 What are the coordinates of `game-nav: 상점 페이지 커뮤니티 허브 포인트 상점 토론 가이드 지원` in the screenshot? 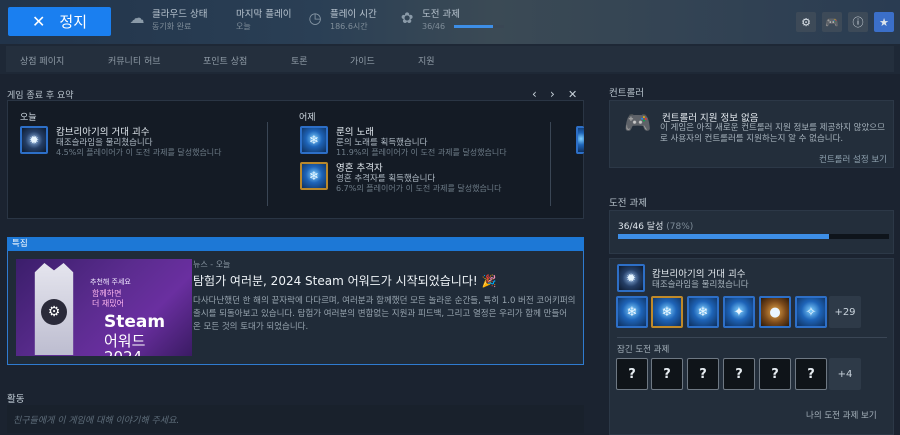 It's located at (450, 59).